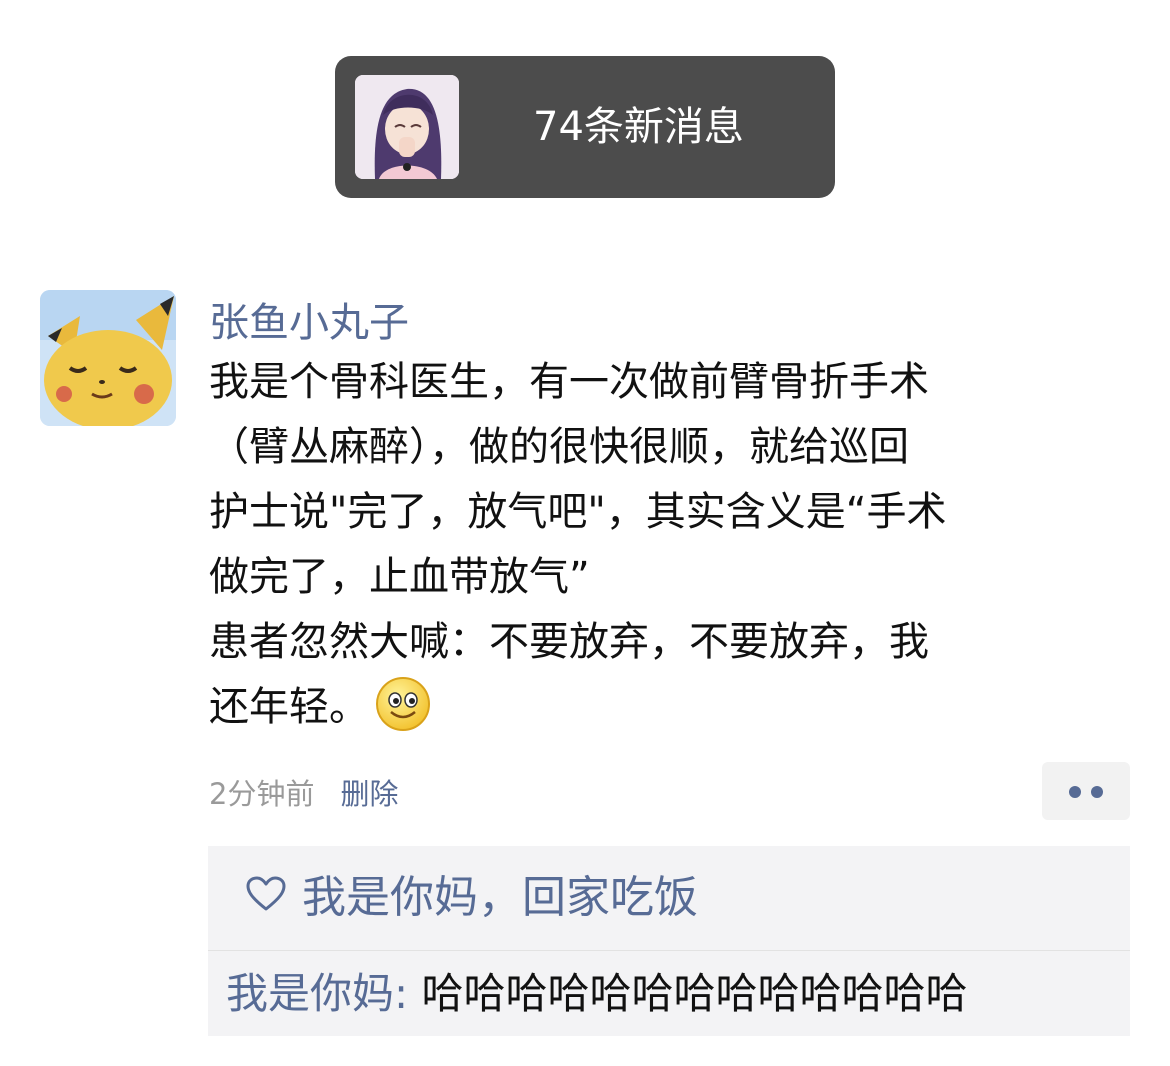 This screenshot has width=1170, height=1066. I want to click on comments-panel: 我是你妈，回家吃饭 我是你妈: 哈哈哈哈哈哈哈哈哈哈哈哈哈, so click(669, 941).